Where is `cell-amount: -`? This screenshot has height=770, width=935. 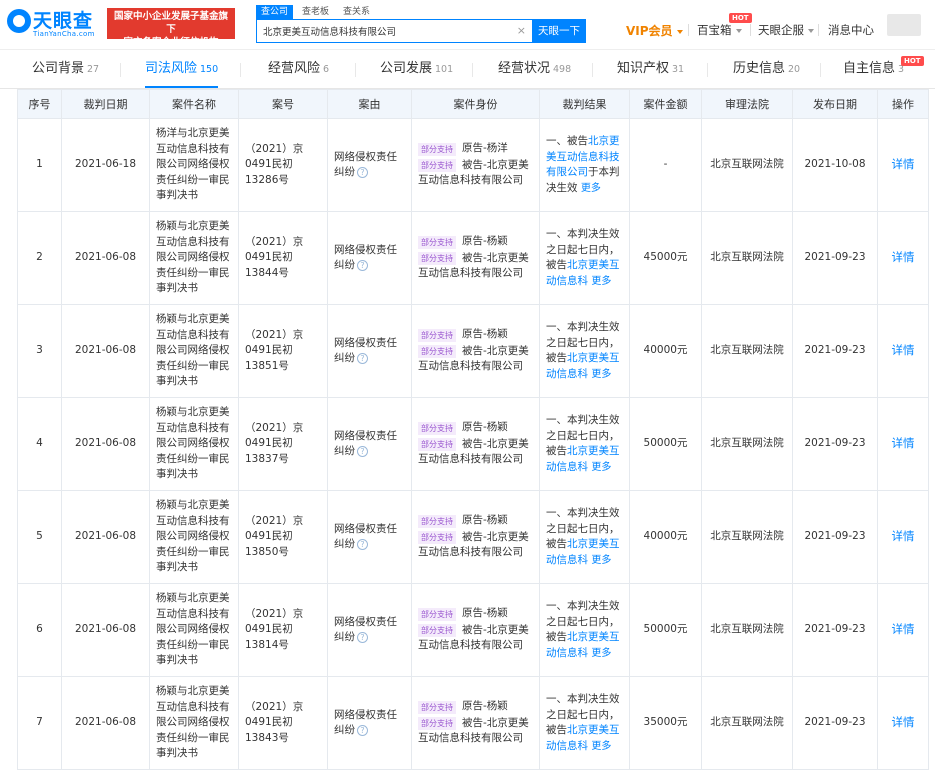 cell-amount: - is located at coordinates (665, 165).